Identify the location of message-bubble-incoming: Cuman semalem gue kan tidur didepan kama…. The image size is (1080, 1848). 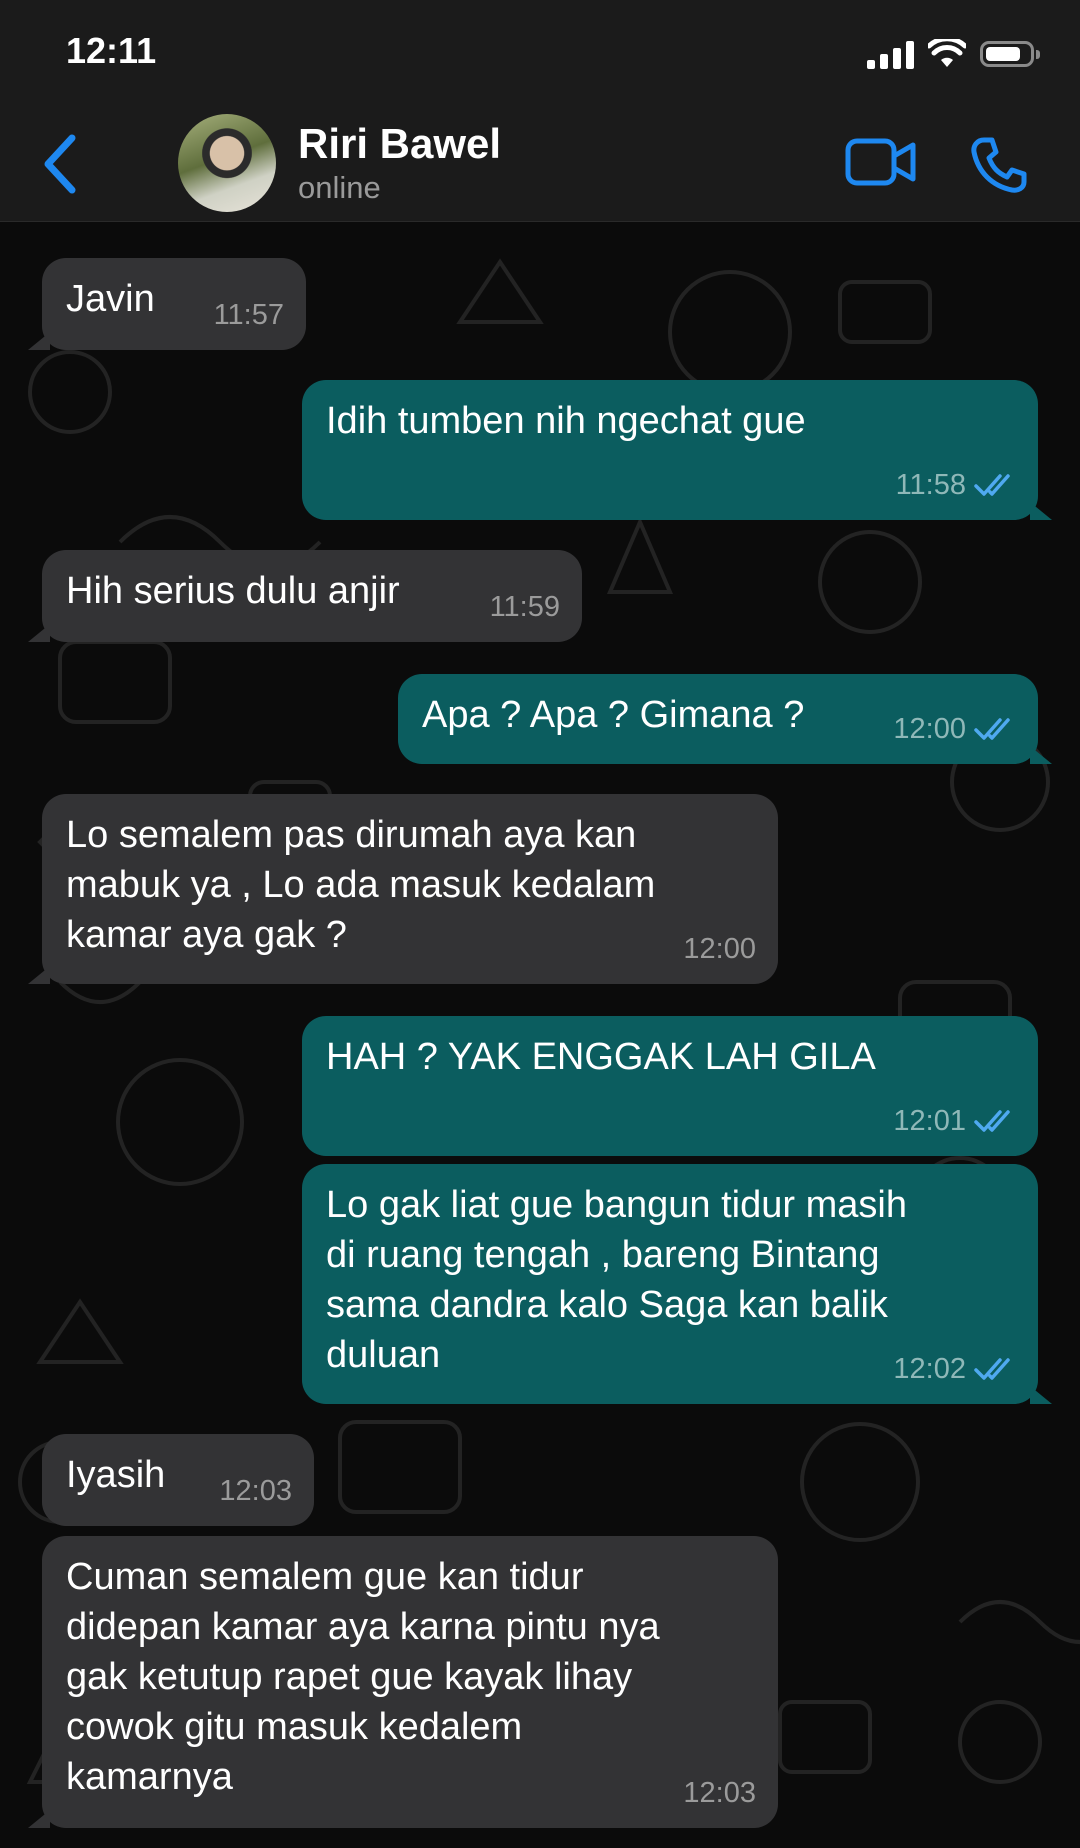
(403, 1682).